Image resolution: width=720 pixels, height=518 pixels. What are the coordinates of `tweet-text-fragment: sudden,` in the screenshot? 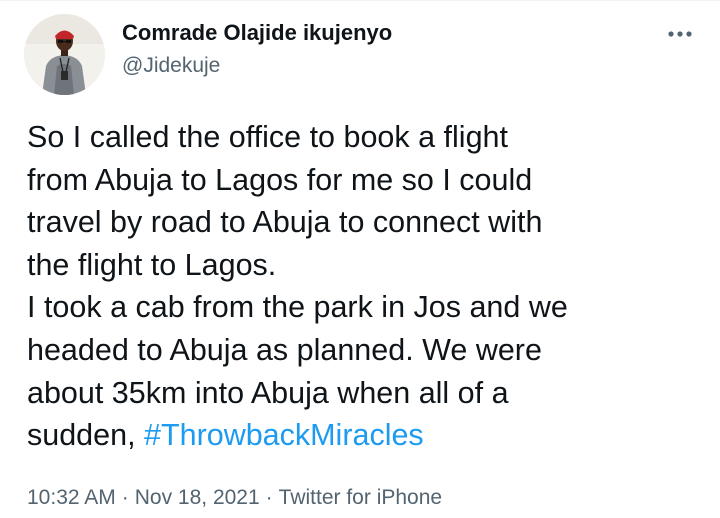 It's located at (86, 435).